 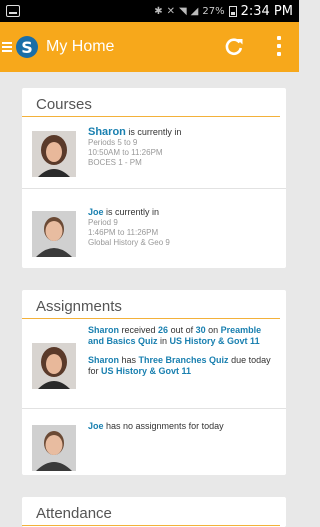 What do you see at coordinates (7, 47) in the screenshot?
I see `menu-icon` at bounding box center [7, 47].